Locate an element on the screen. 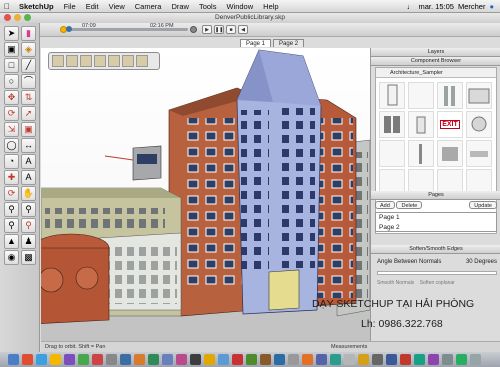 Image resolution: width=500 pixels, height=367 pixels. arc-tool-icon: ⌒ is located at coordinates (28, 81).